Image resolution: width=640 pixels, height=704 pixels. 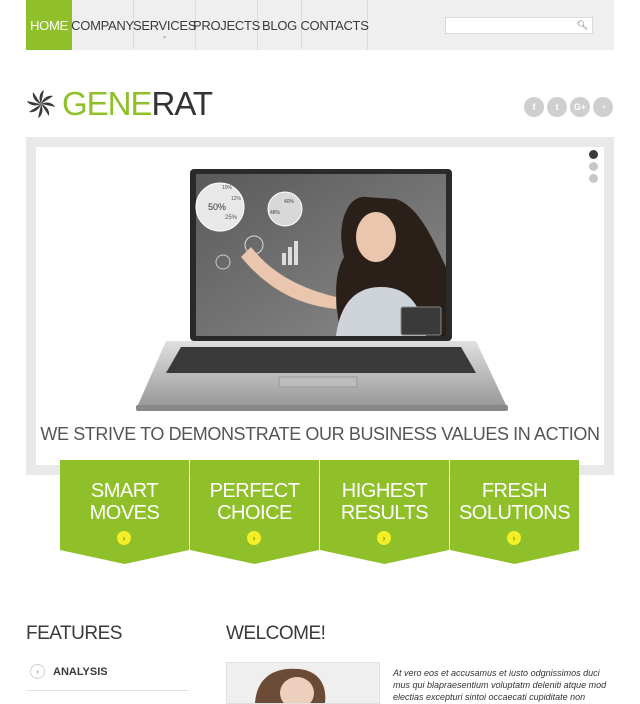 I want to click on nav-contacts: Contacts, so click(x=334, y=25).